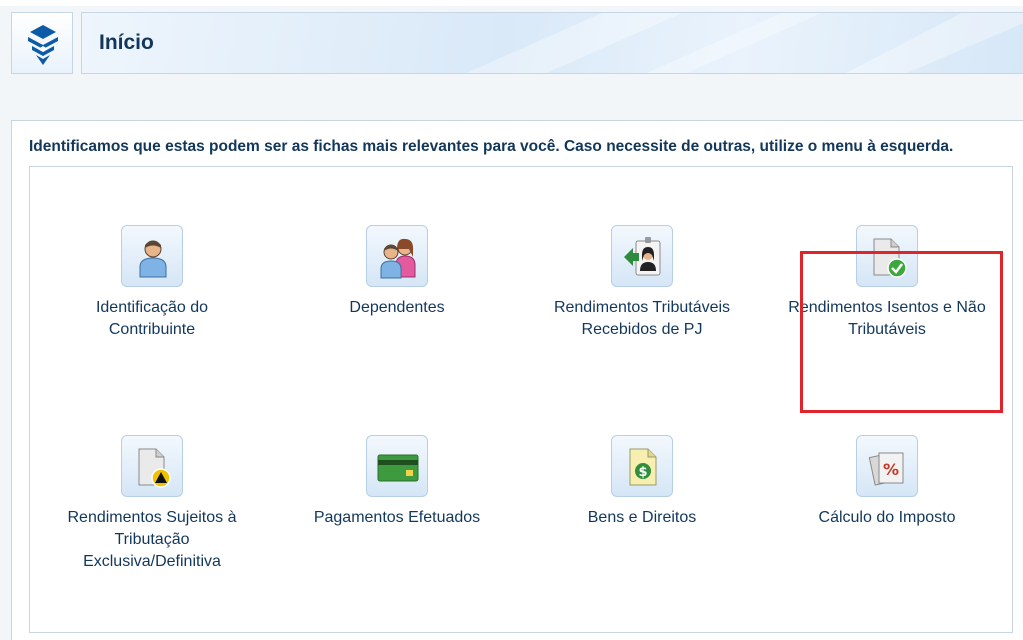  I want to click on item-calculo-imposto: % Cálculo do Imposto, so click(887, 482).